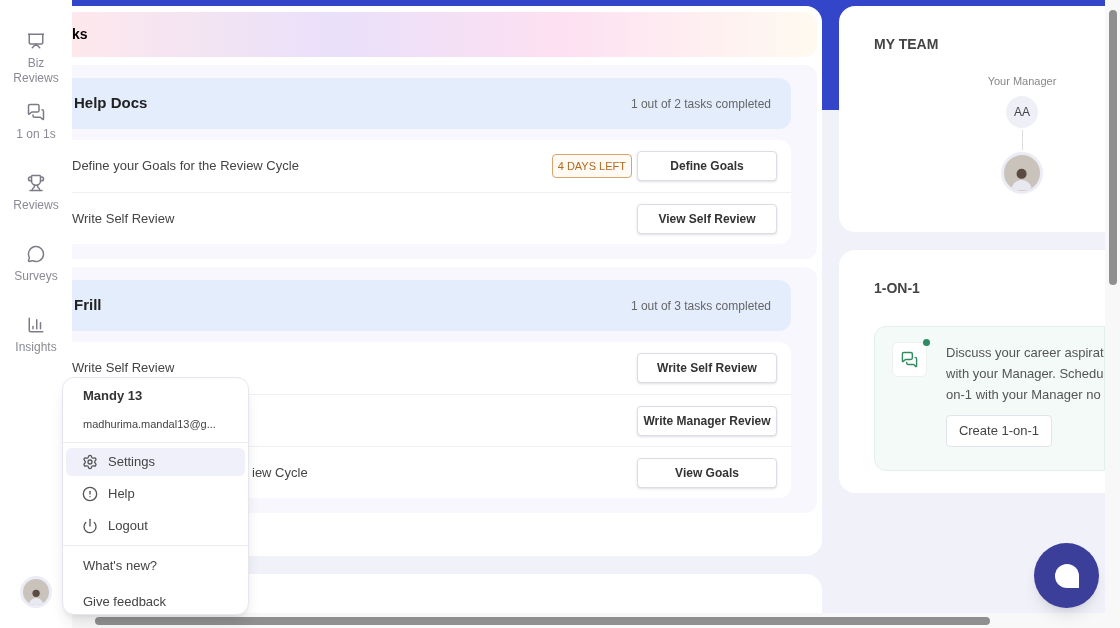 The image size is (1120, 628). Describe the element at coordinates (1024, 395) in the screenshot. I see `description-line: on-1 with your Manager no` at that location.